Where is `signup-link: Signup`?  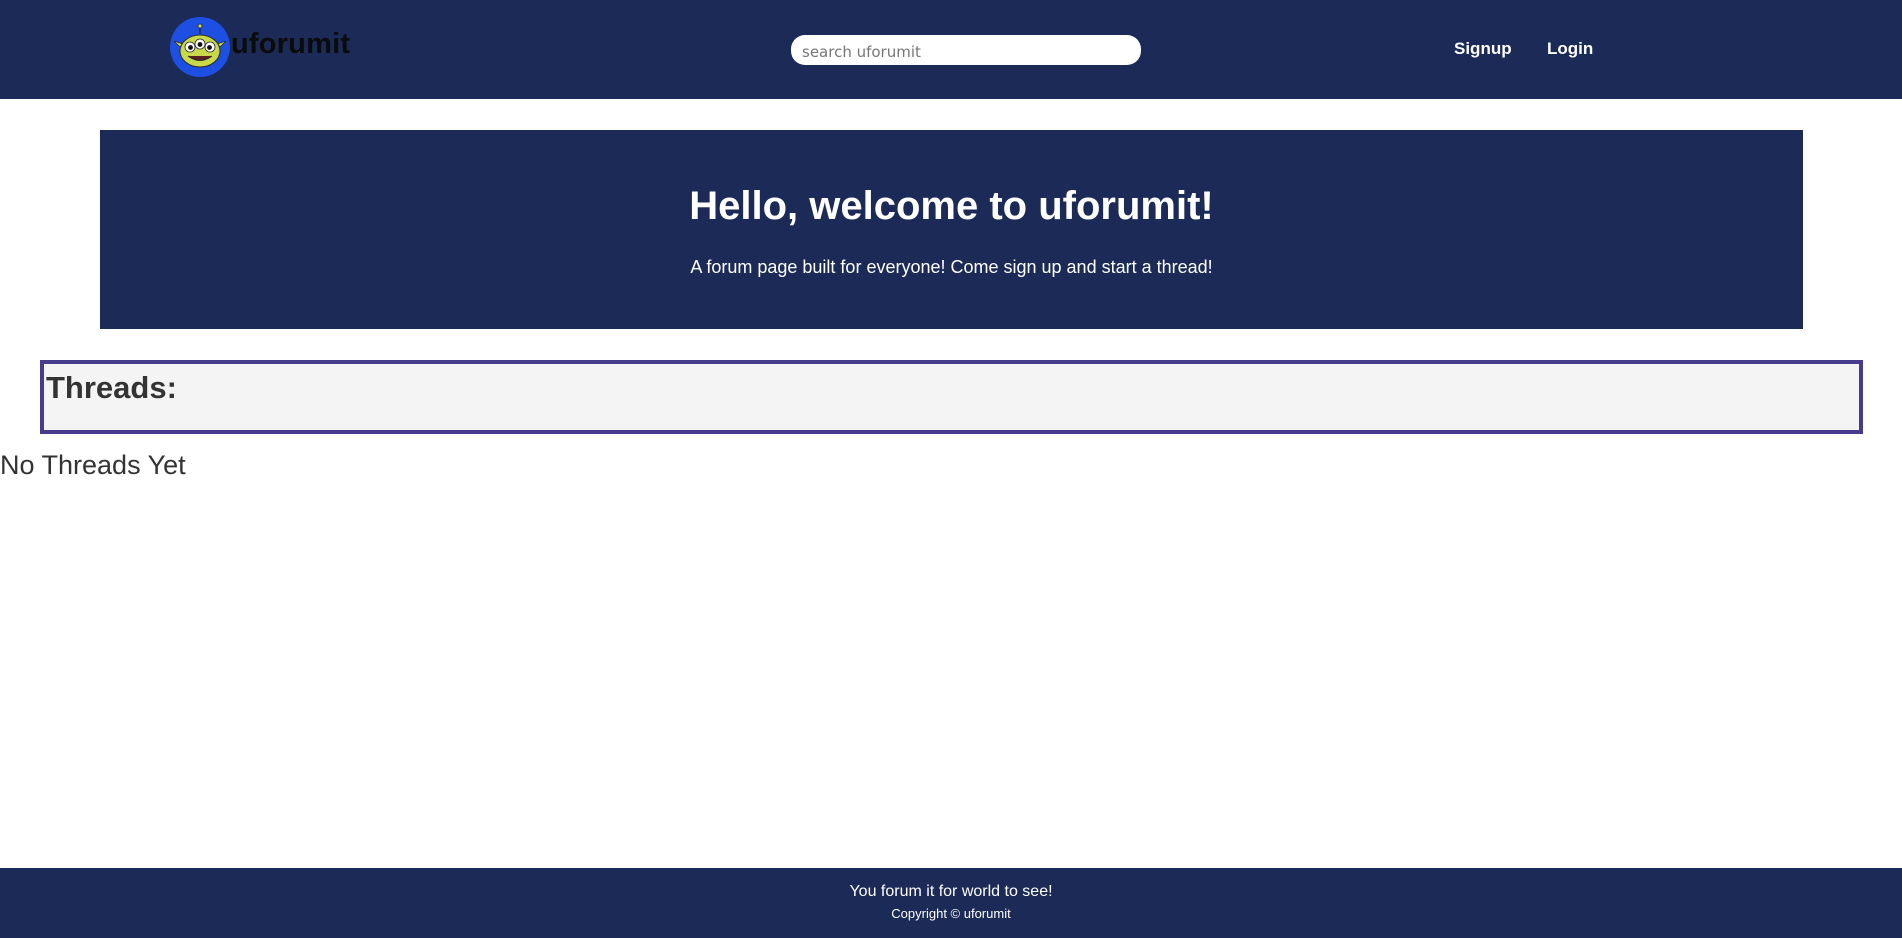 signup-link: Signup is located at coordinates (1483, 49).